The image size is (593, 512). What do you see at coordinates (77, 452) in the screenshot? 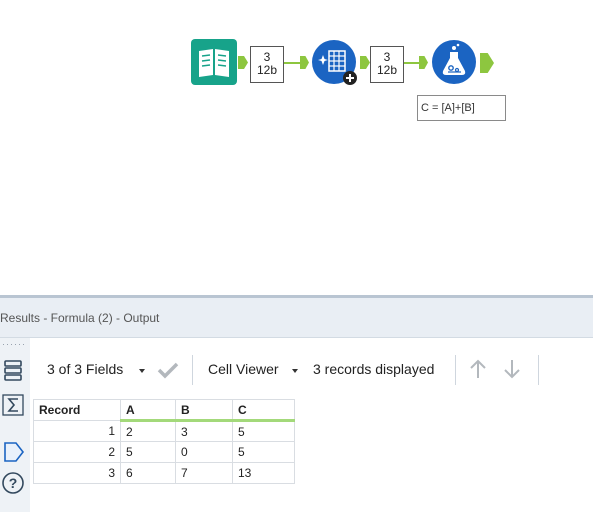
I see `record-cell: 2` at bounding box center [77, 452].